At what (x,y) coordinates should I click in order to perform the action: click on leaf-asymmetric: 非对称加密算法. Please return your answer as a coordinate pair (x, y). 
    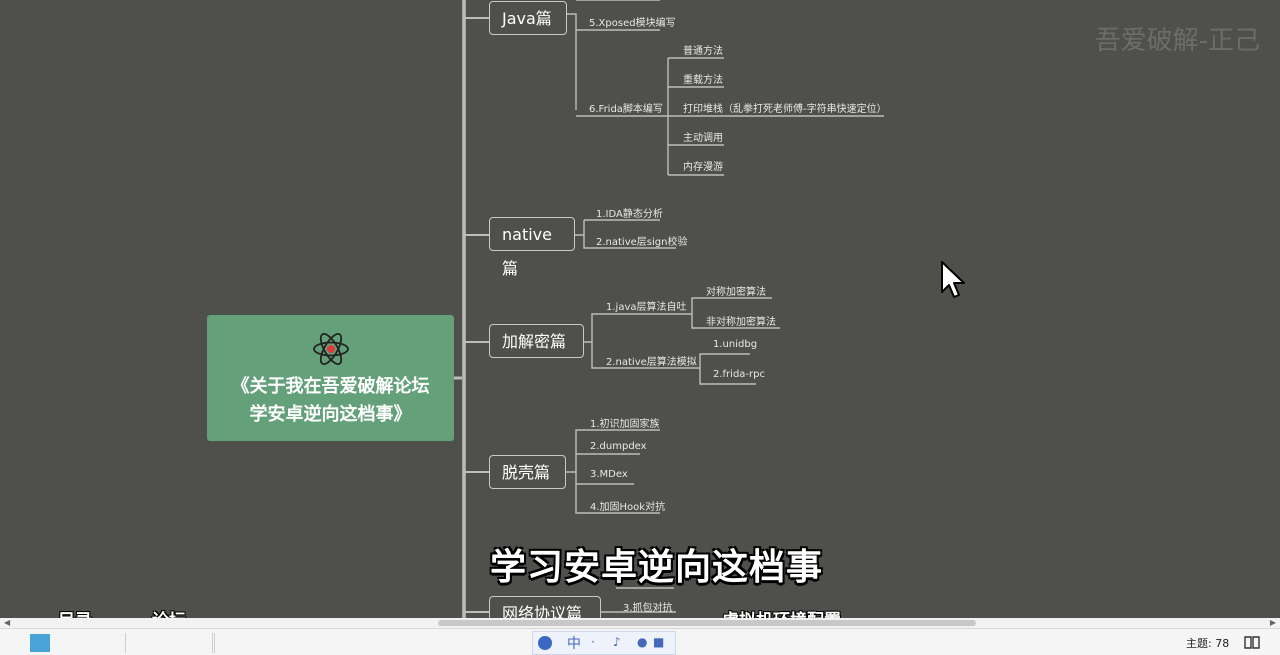
    Looking at the image, I should click on (741, 320).